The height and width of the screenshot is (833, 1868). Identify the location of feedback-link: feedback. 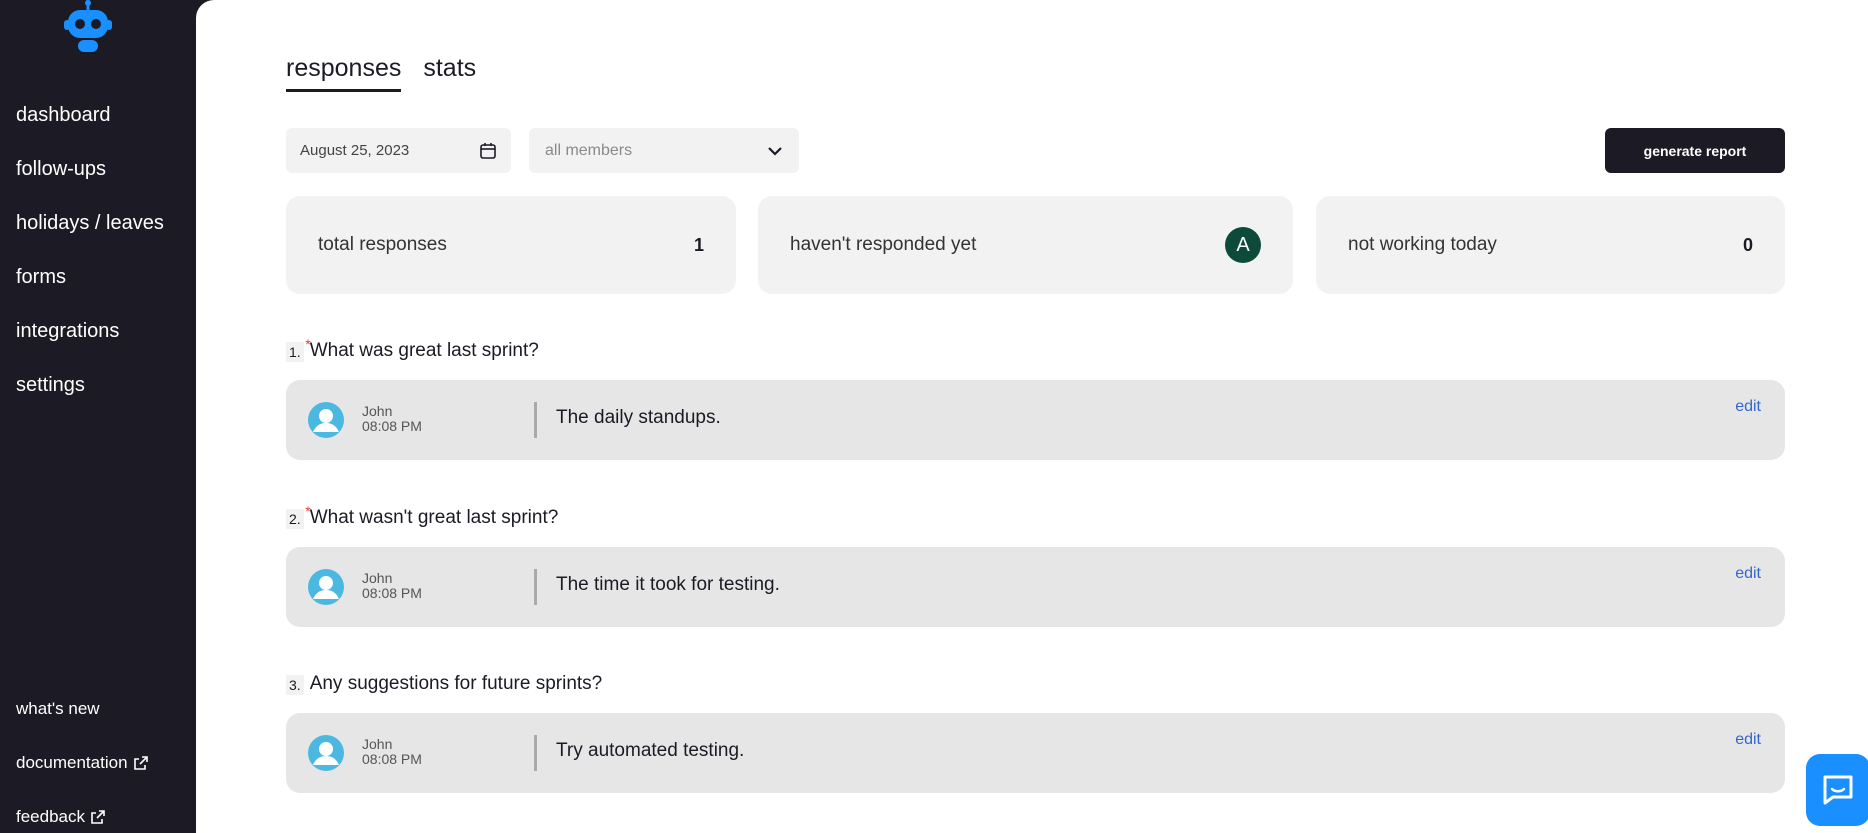
(82, 811).